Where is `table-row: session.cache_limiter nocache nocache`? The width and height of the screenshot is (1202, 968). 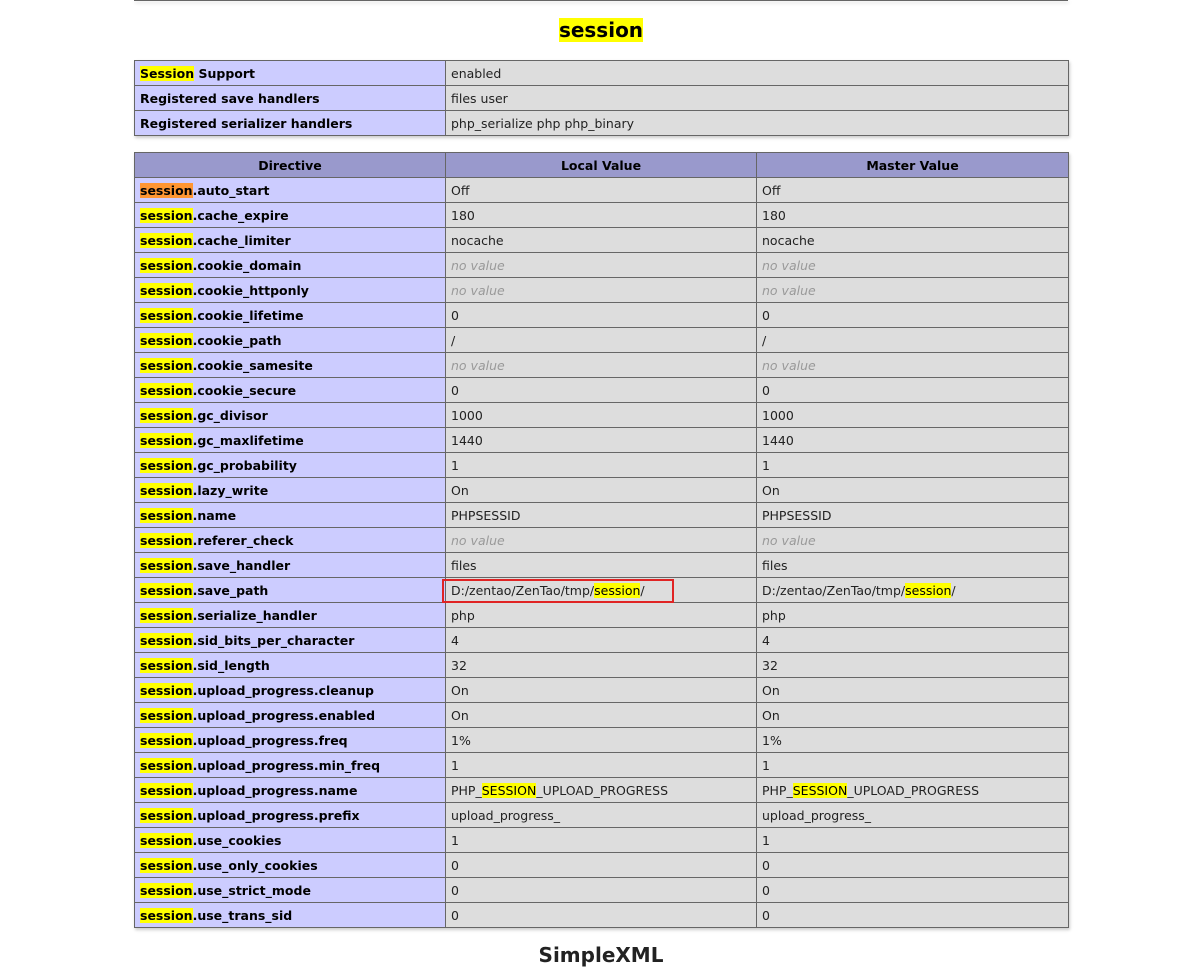
table-row: session.cache_limiter nocache nocache is located at coordinates (601, 240).